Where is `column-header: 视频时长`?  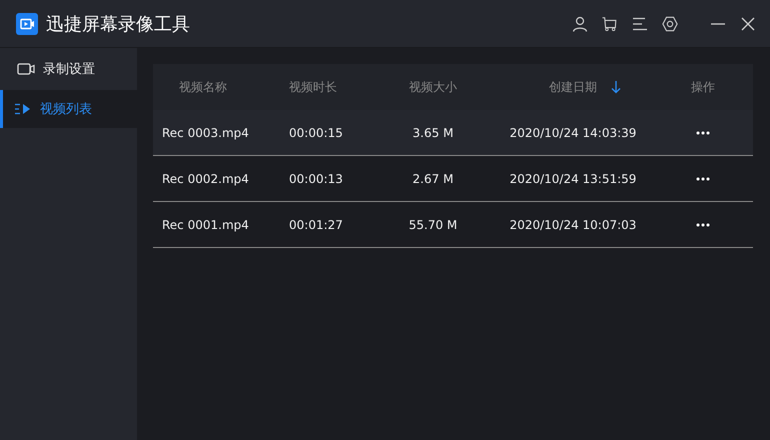
column-header: 视频时长 is located at coordinates (313, 87).